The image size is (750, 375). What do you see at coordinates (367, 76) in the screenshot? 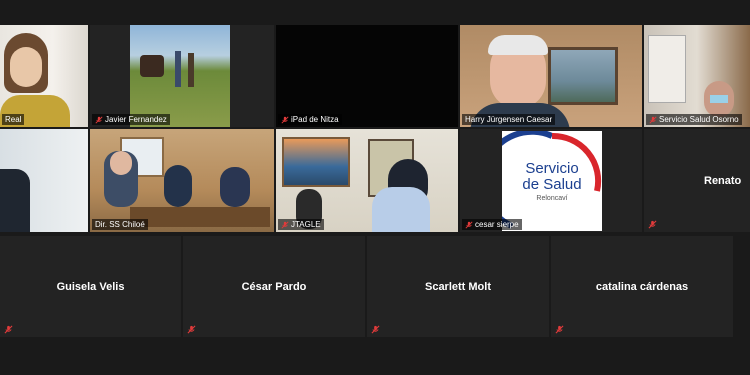
I see `video-tile-ipad-de-nitza: iPad de Nitza` at bounding box center [367, 76].